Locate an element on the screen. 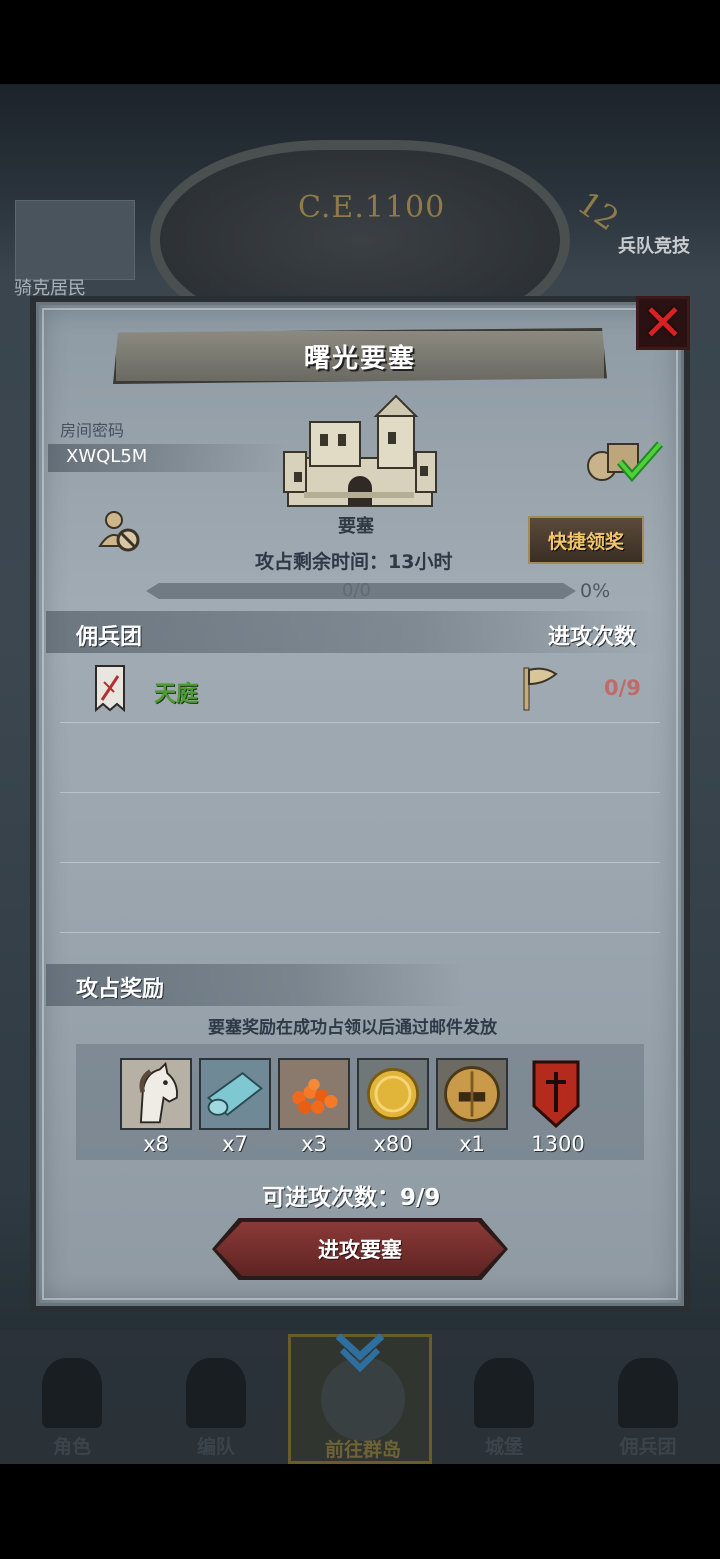  nav-label: 城堡 is located at coordinates (503, 1447).